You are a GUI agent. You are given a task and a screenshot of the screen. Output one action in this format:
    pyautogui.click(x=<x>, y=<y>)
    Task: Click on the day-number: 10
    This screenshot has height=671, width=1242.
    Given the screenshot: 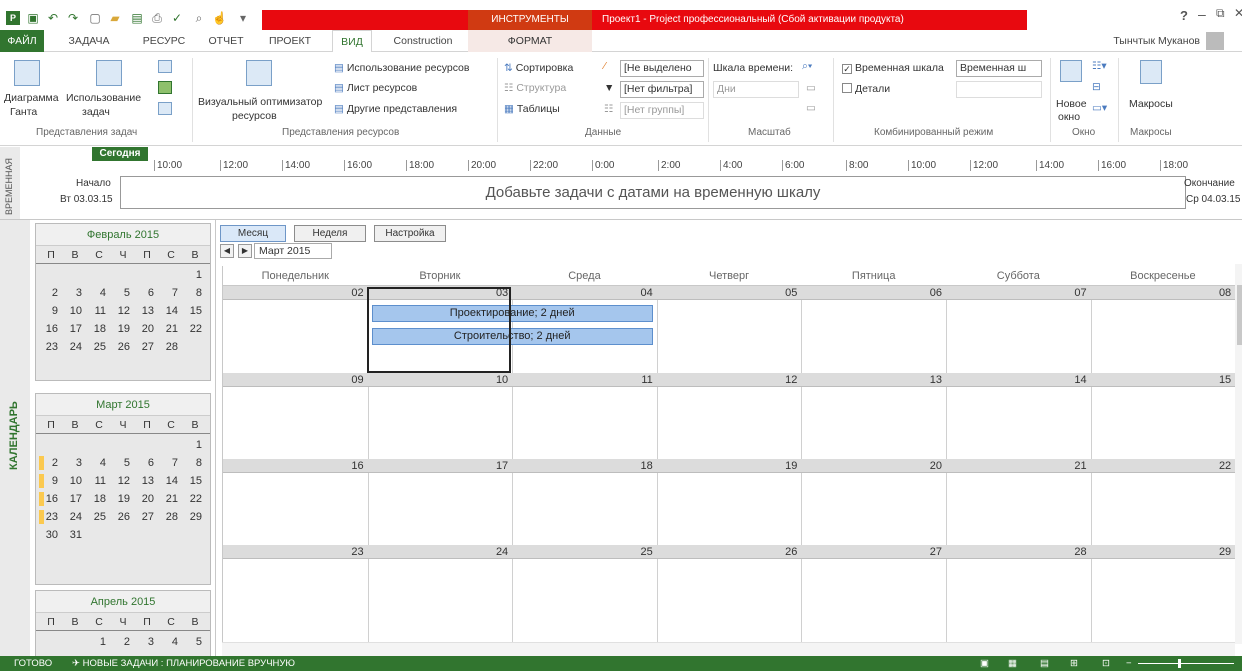 What is the action you would take?
    pyautogui.click(x=438, y=380)
    